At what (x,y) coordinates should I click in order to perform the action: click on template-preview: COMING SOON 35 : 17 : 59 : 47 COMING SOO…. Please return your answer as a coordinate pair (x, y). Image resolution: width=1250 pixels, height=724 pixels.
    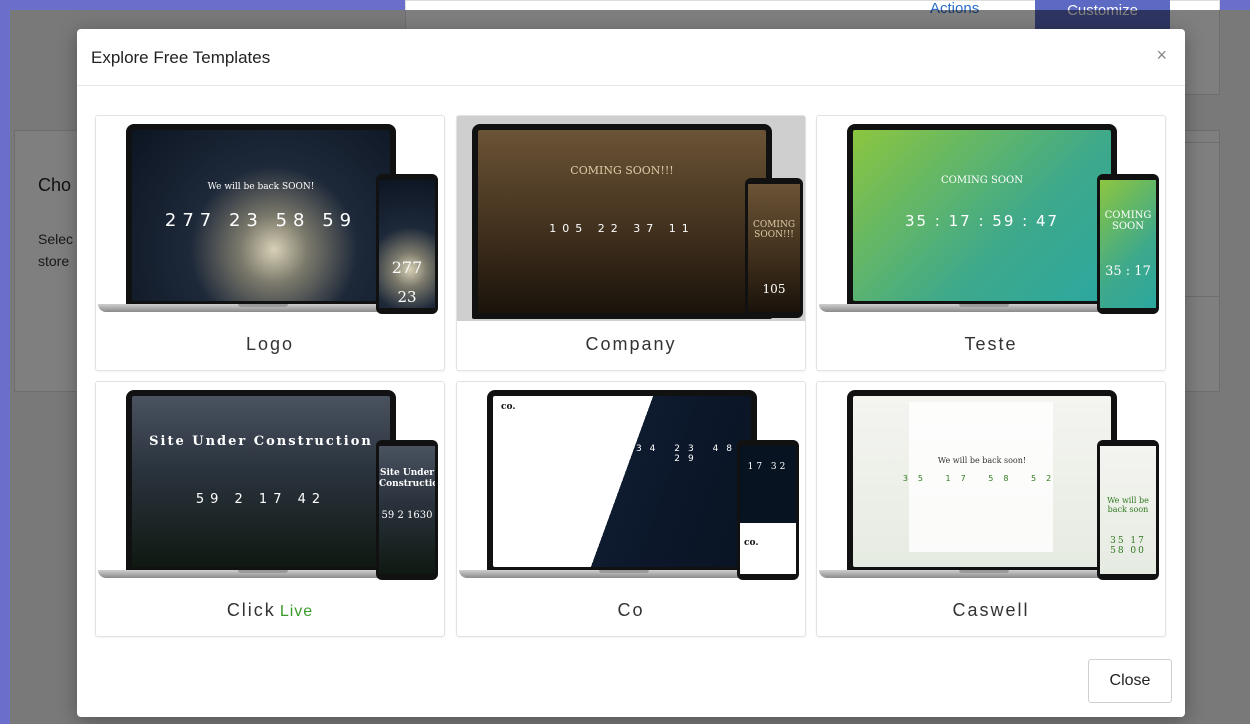
    Looking at the image, I should click on (991, 218).